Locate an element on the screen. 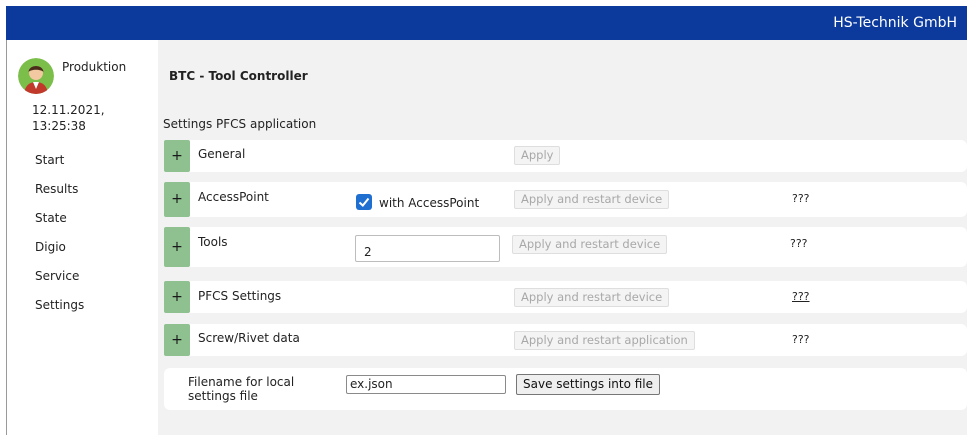 The width and height of the screenshot is (967, 435). accesspoint-checkbox is located at coordinates (364, 202).